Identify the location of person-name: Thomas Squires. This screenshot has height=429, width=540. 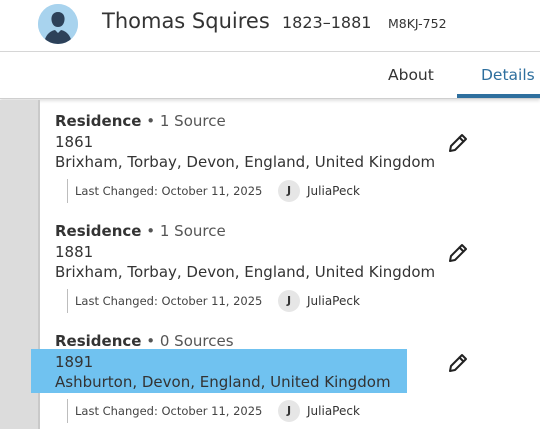
(186, 21).